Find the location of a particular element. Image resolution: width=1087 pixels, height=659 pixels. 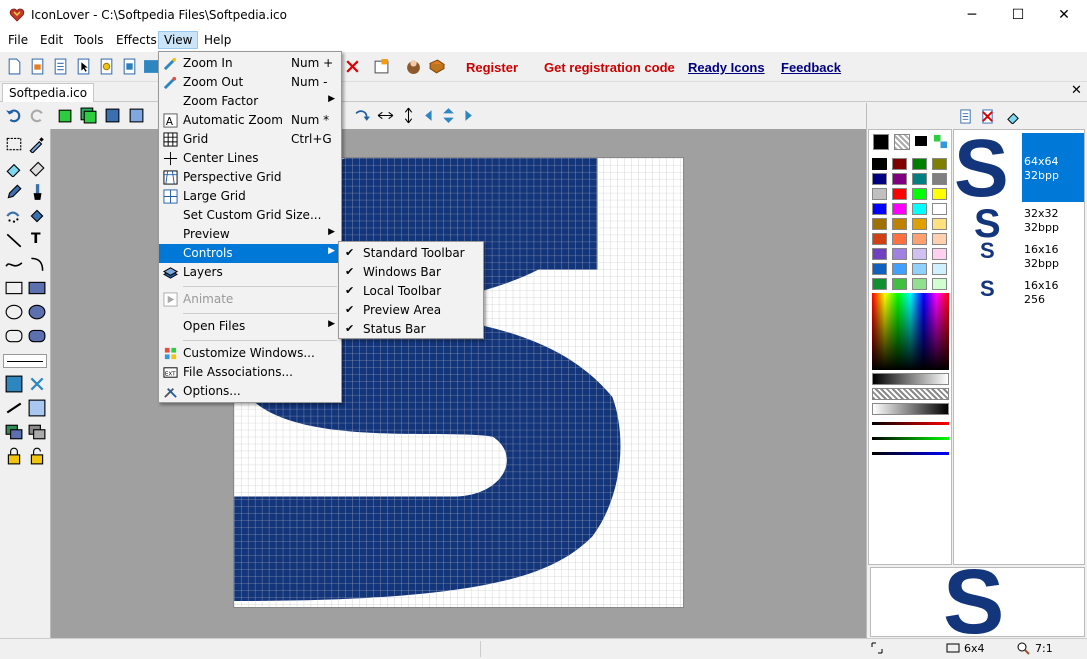

document-tab: Softpedia.ico is located at coordinates (48, 92).